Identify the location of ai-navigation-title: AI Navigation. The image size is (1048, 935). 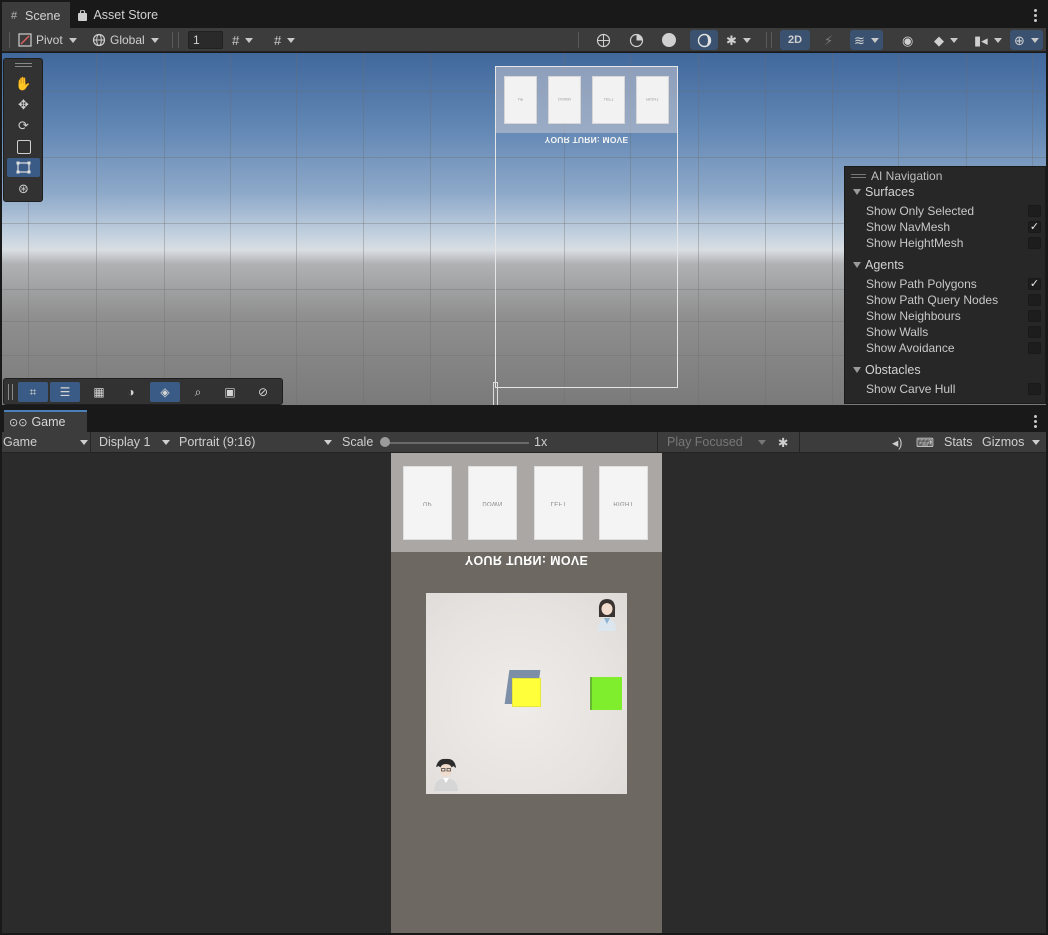
(896, 176).